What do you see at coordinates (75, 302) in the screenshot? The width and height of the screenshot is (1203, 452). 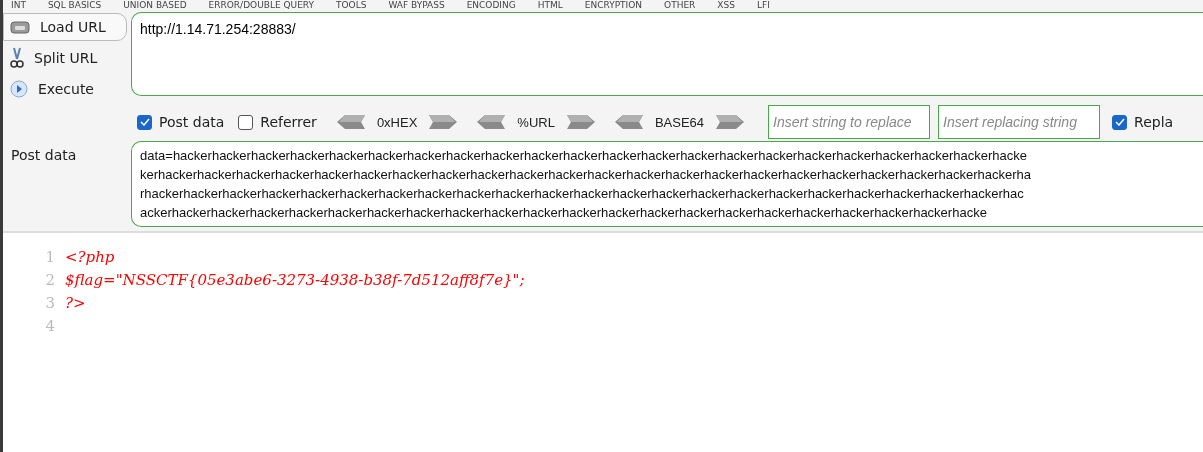 I see `code-line: ?>` at bounding box center [75, 302].